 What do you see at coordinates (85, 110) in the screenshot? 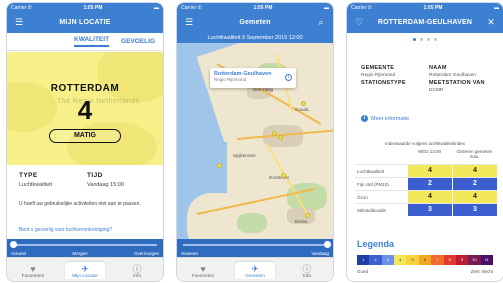
I see `air-quality-index: 4` at bounding box center [85, 110].